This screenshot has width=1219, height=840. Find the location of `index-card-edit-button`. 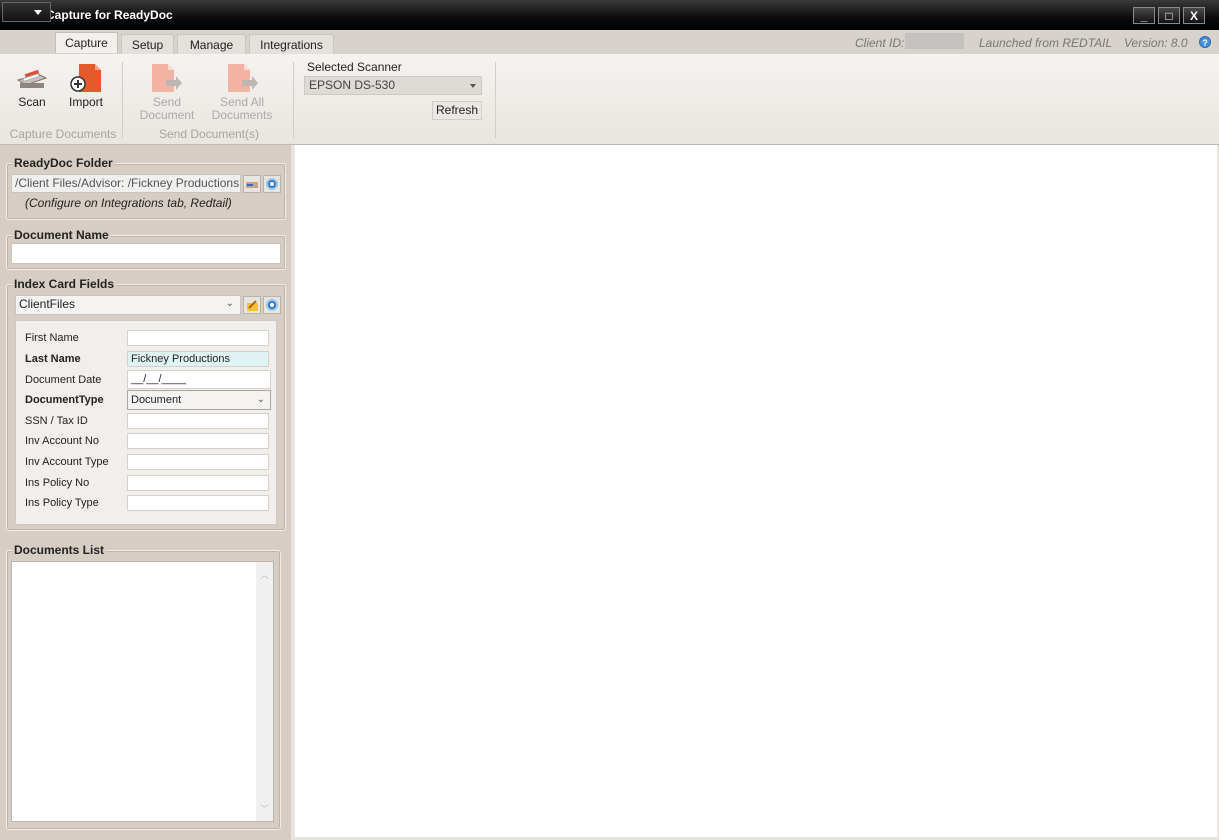

index-card-edit-button is located at coordinates (252, 305).